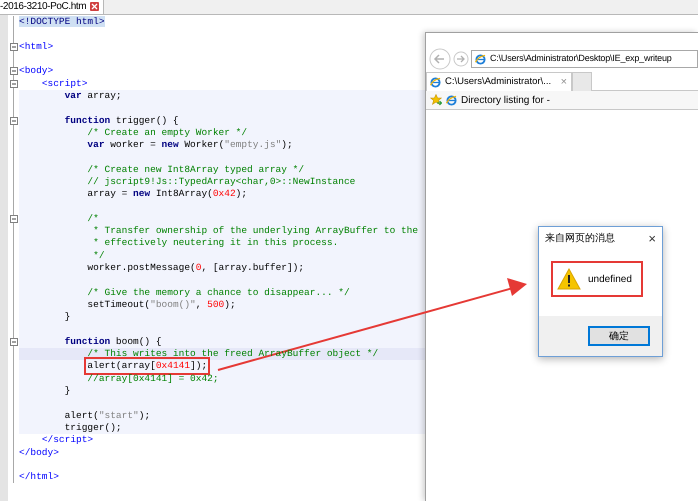 Image resolution: width=698 pixels, height=501 pixels. What do you see at coordinates (107, 416) in the screenshot?
I see `code-line: alert("start");` at bounding box center [107, 416].